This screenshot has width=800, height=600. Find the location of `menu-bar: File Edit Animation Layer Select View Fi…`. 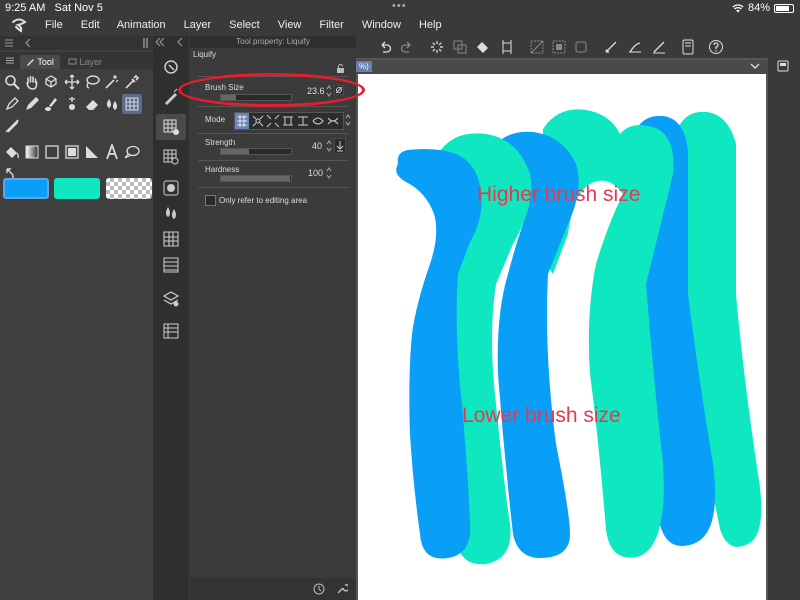

menu-bar: File Edit Animation Layer Select View Fi… is located at coordinates (400, 26).